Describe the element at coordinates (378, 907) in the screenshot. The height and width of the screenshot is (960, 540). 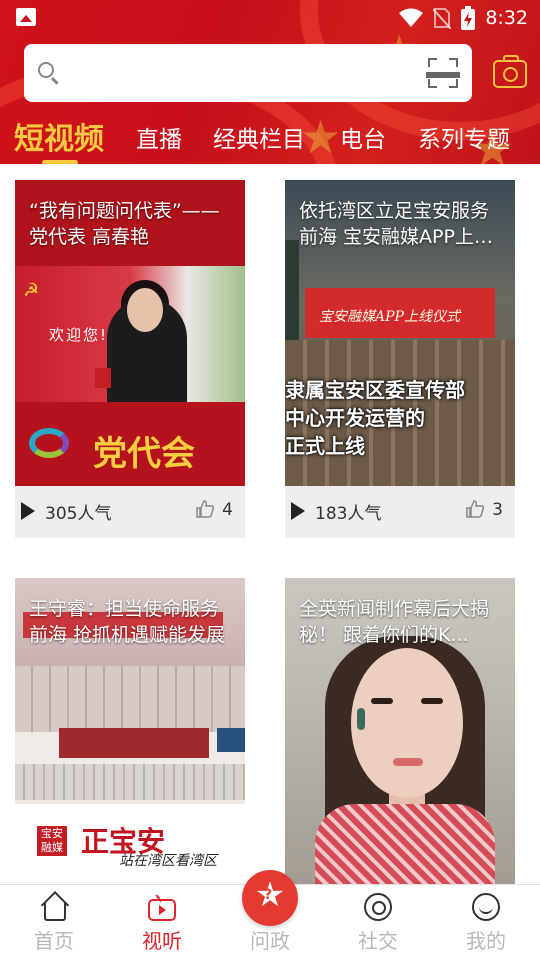
I see `chat-icon` at that location.